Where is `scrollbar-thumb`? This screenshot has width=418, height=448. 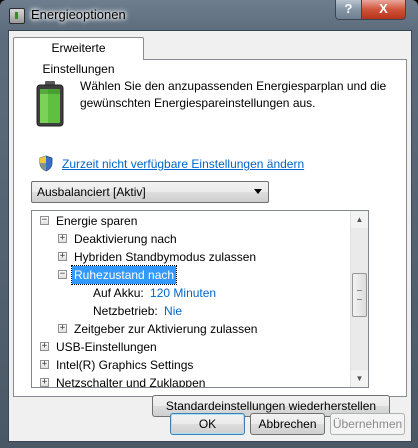 scrollbar-thumb is located at coordinates (359, 295).